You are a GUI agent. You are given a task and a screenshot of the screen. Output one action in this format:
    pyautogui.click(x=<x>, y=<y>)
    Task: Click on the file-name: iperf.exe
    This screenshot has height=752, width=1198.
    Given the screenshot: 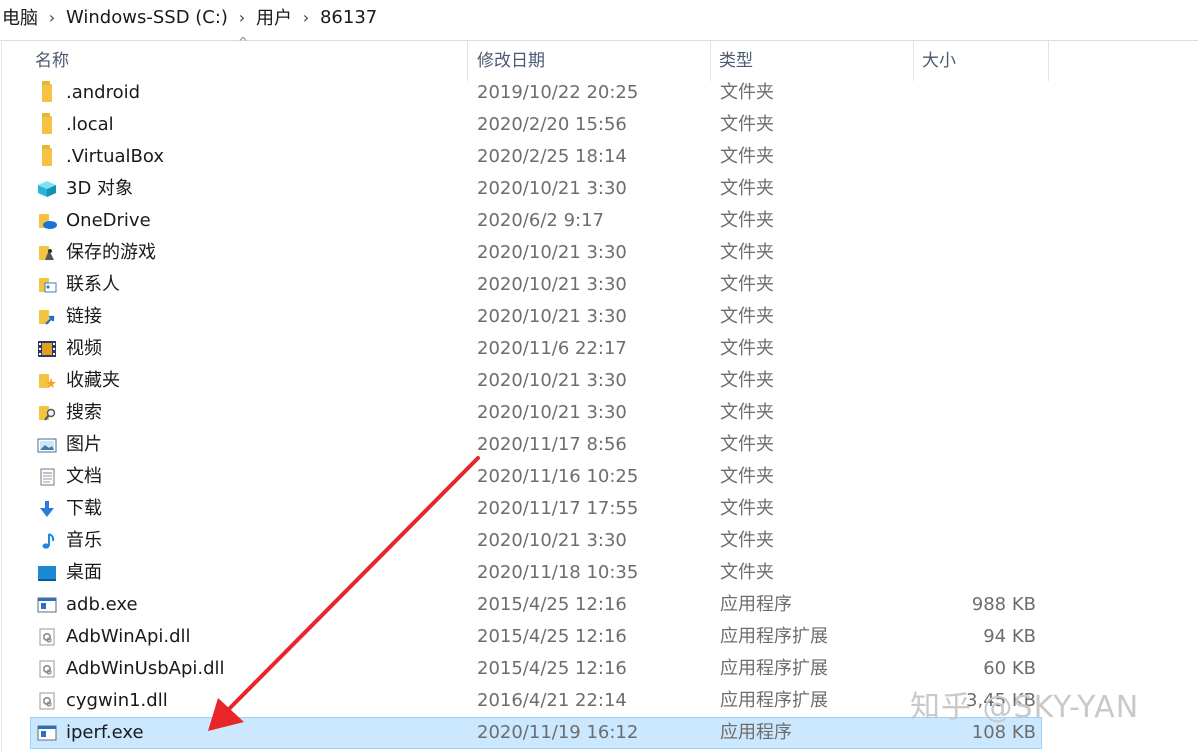 What is the action you would take?
    pyautogui.click(x=105, y=732)
    